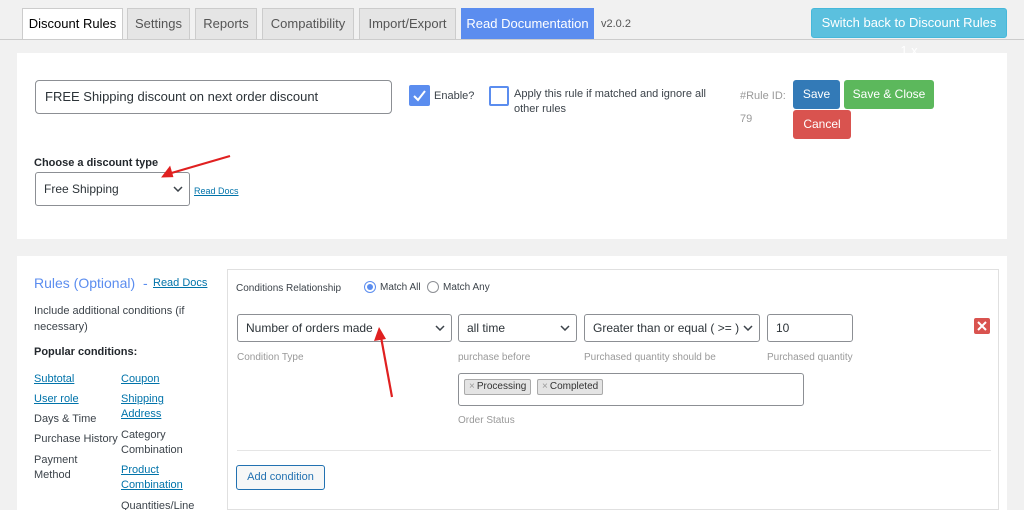 The image size is (1024, 510). What do you see at coordinates (822, 124) in the screenshot?
I see `cancel-button: Cancel` at bounding box center [822, 124].